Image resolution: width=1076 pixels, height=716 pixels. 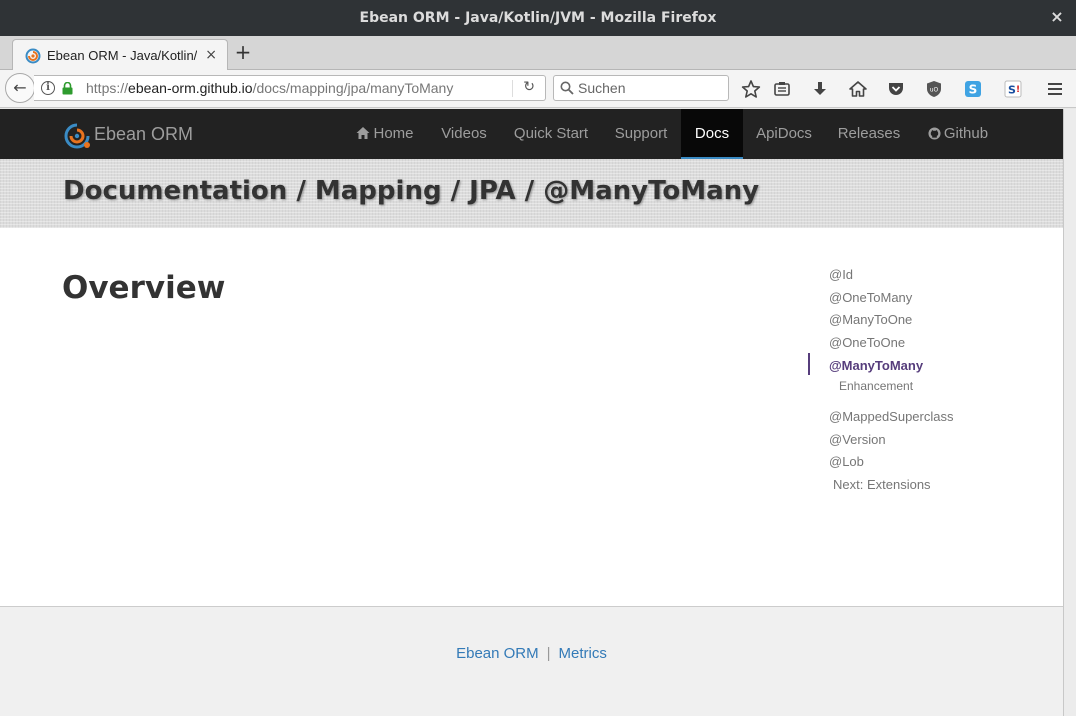 I want to click on download-icon, so click(x=820, y=89).